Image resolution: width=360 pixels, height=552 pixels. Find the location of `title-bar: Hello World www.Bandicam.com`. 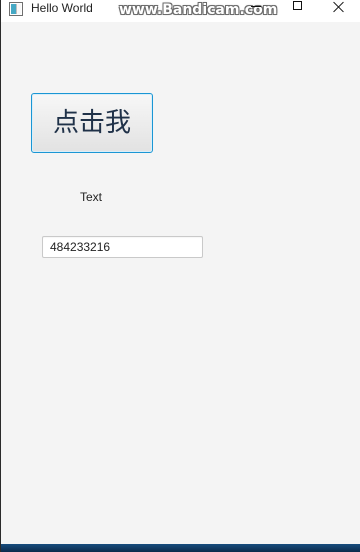

title-bar: Hello World www.Bandicam.com is located at coordinates (180, 11).